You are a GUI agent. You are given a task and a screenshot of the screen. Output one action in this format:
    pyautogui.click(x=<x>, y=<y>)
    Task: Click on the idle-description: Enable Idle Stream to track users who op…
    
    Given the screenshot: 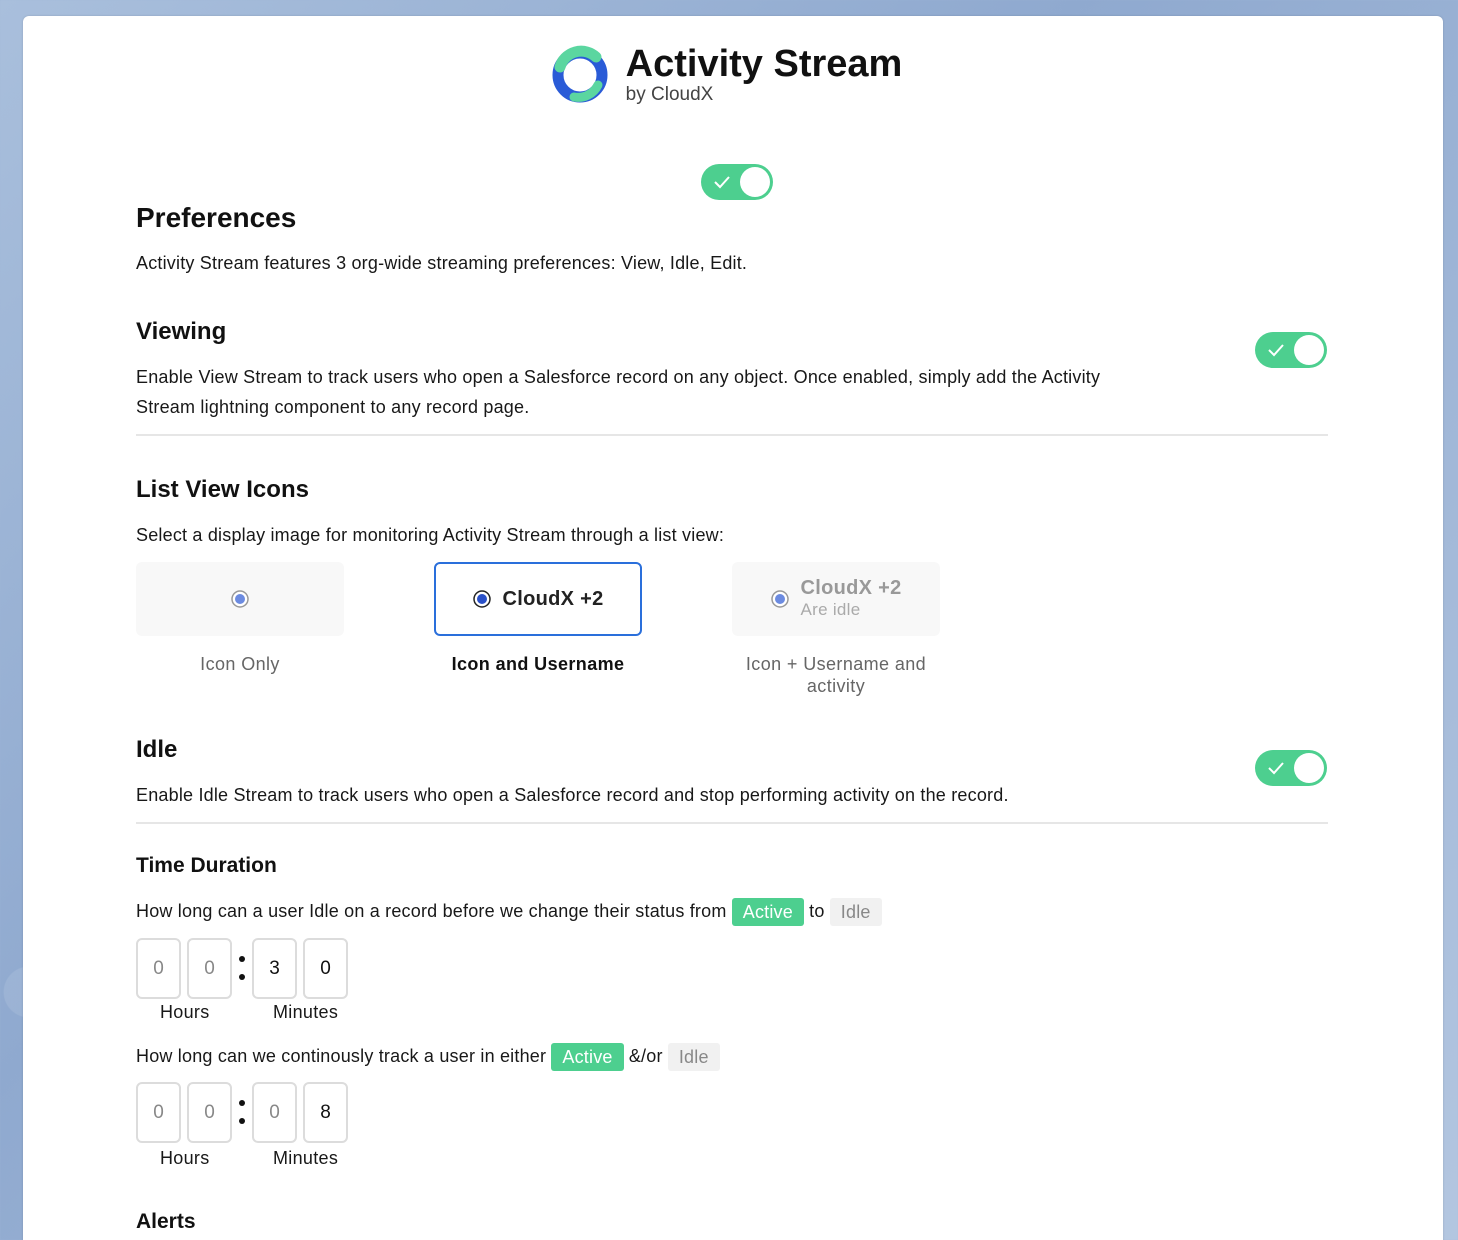 What is the action you would take?
    pyautogui.click(x=572, y=795)
    